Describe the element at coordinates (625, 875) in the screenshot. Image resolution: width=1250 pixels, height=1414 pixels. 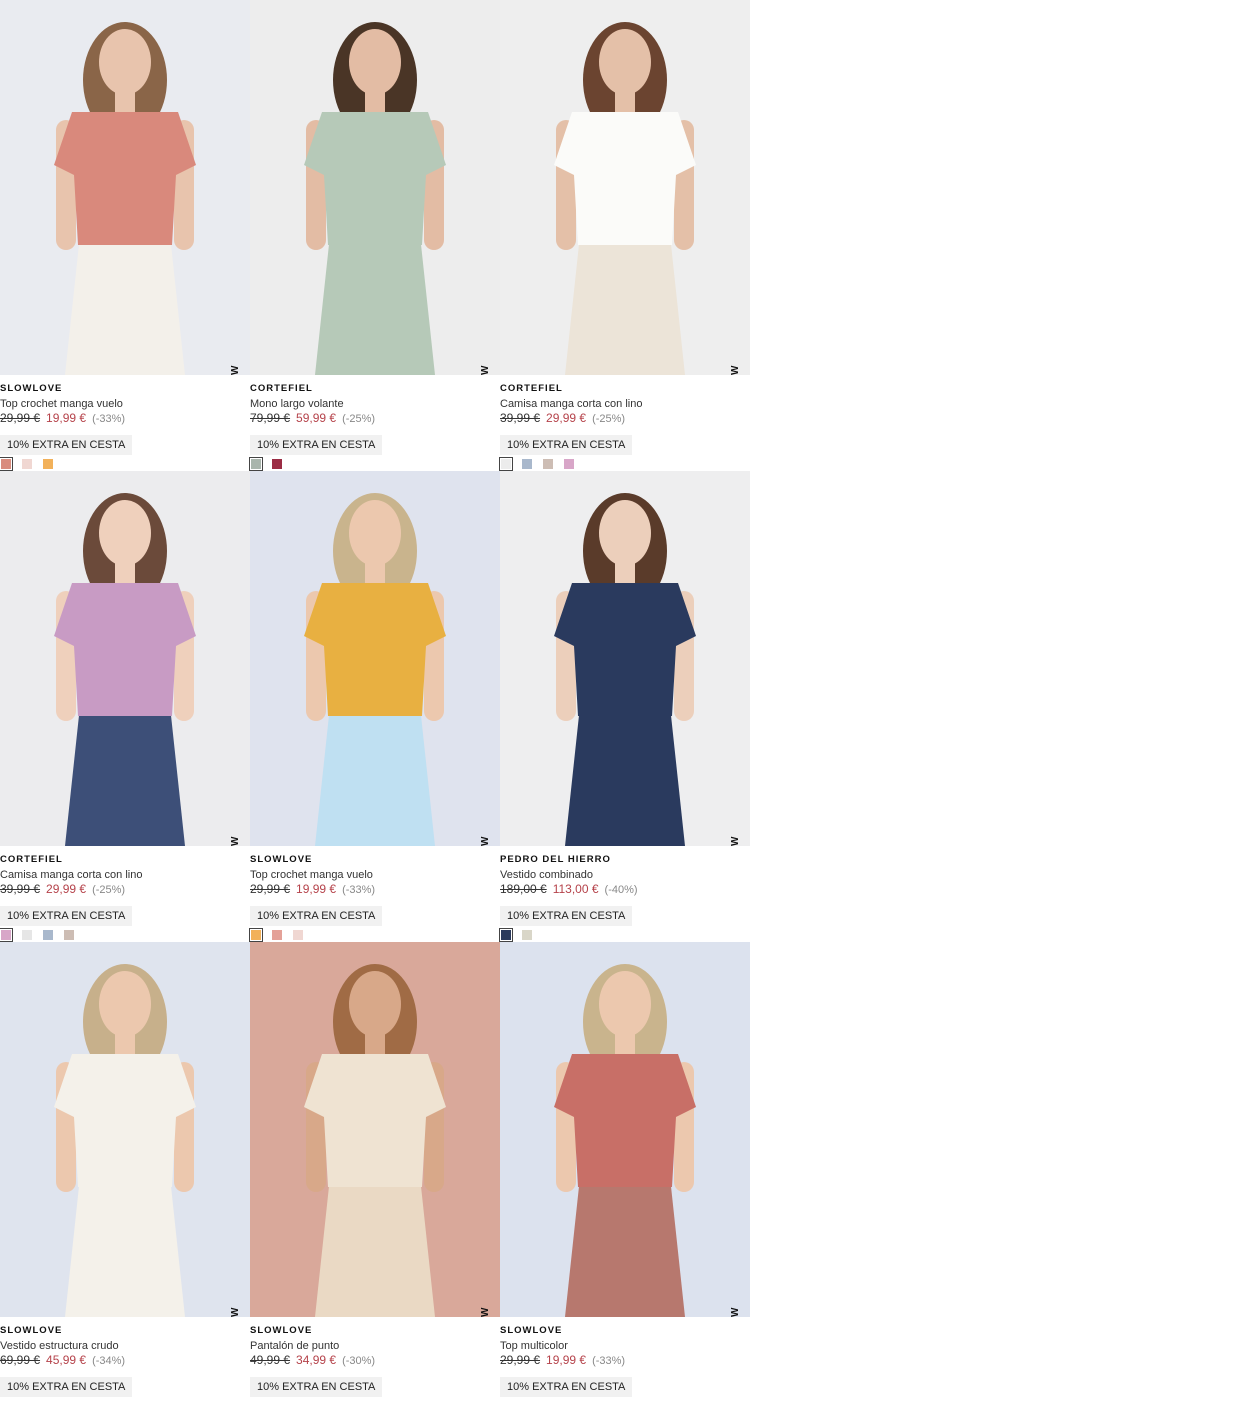
I see `product-name: Vestido combinado` at that location.